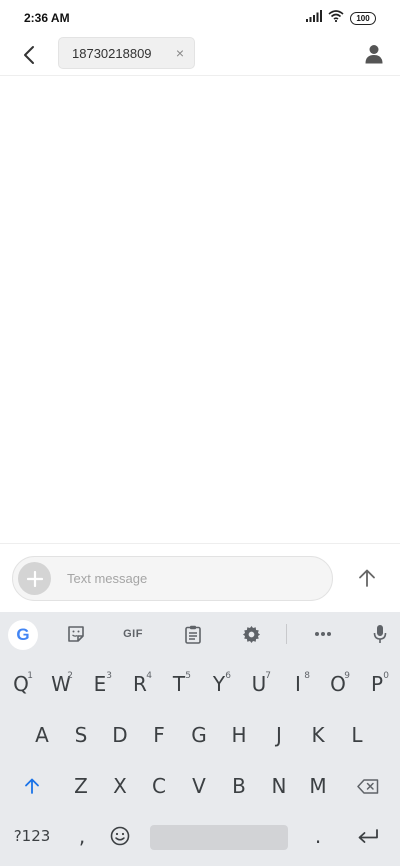 The width and height of the screenshot is (400, 866). I want to click on back-button, so click(29, 55).